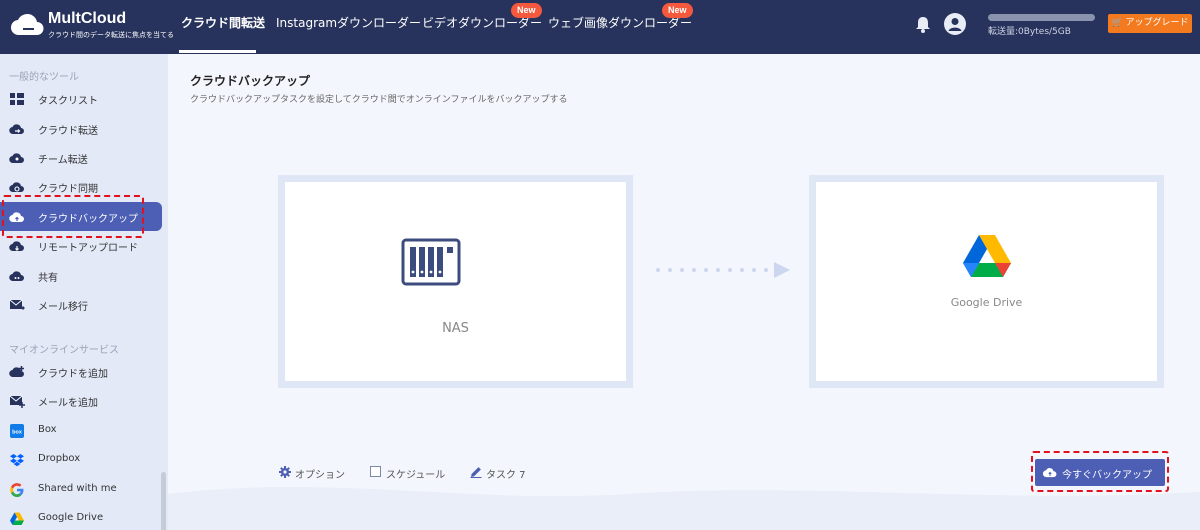 The width and height of the screenshot is (1200, 530). What do you see at coordinates (723, 270) in the screenshot?
I see `arrow-right-icon` at bounding box center [723, 270].